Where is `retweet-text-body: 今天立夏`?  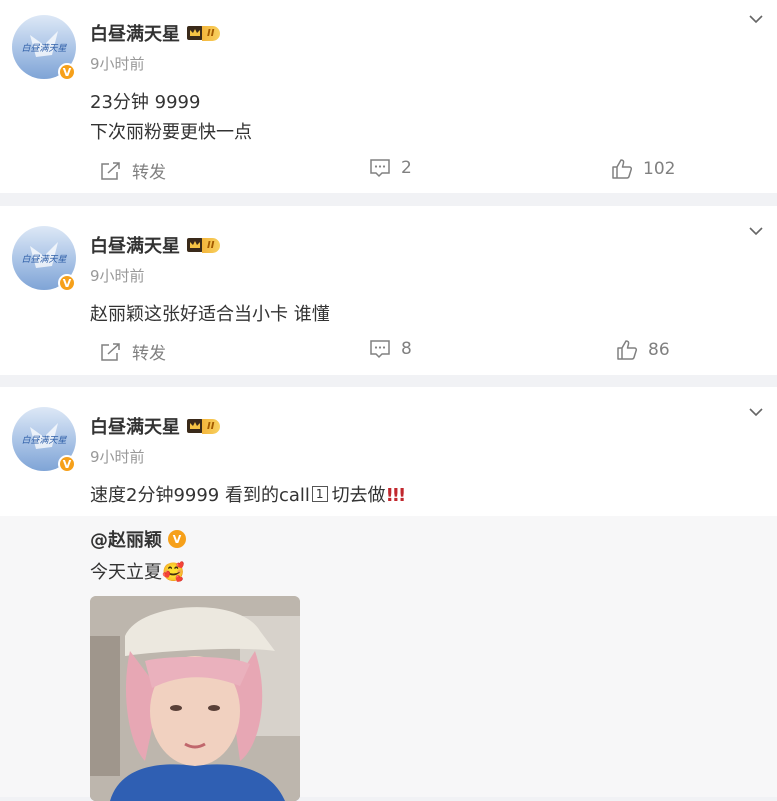 retweet-text-body: 今天立夏 is located at coordinates (126, 572).